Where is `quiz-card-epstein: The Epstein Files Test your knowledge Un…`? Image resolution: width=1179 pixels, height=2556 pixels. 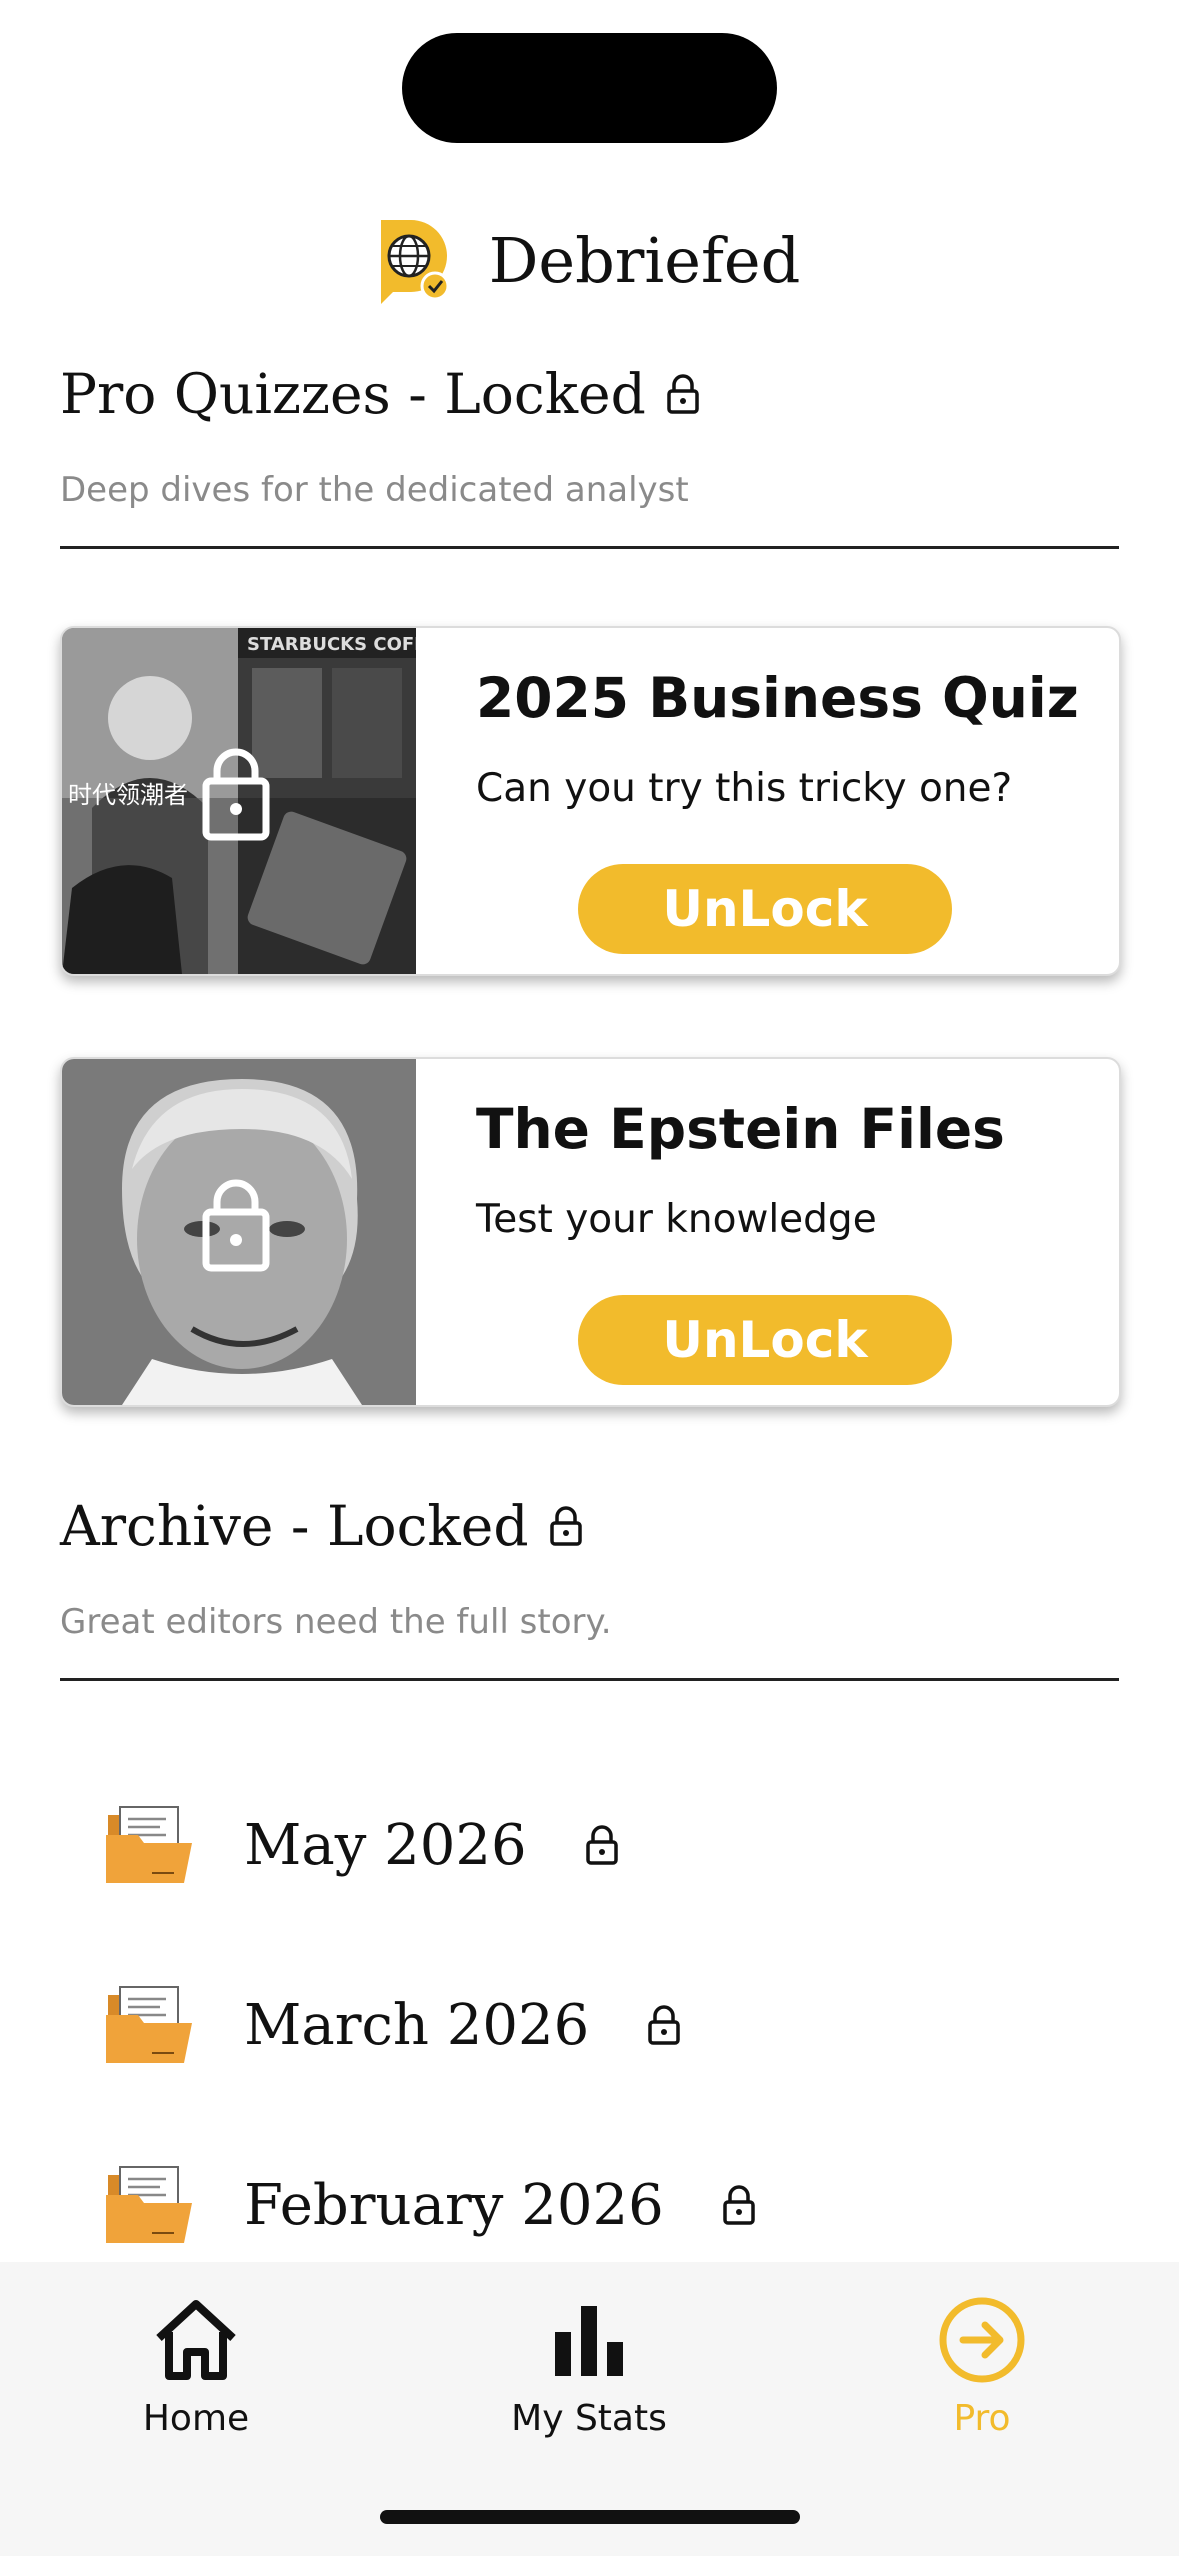 quiz-card-epstein: The Epstein Files Test your knowledge Un… is located at coordinates (590, 1232).